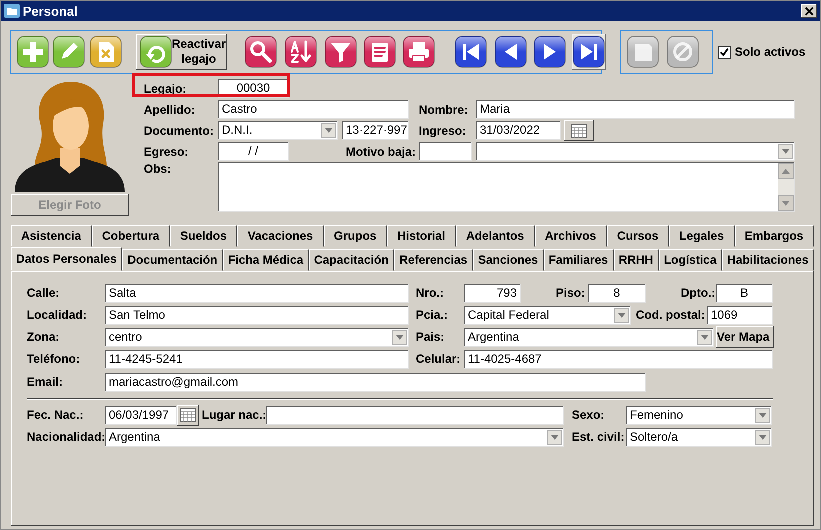 The width and height of the screenshot is (821, 530). What do you see at coordinates (56, 415) in the screenshot?
I see `field-label: Fec. Nac.:` at bounding box center [56, 415].